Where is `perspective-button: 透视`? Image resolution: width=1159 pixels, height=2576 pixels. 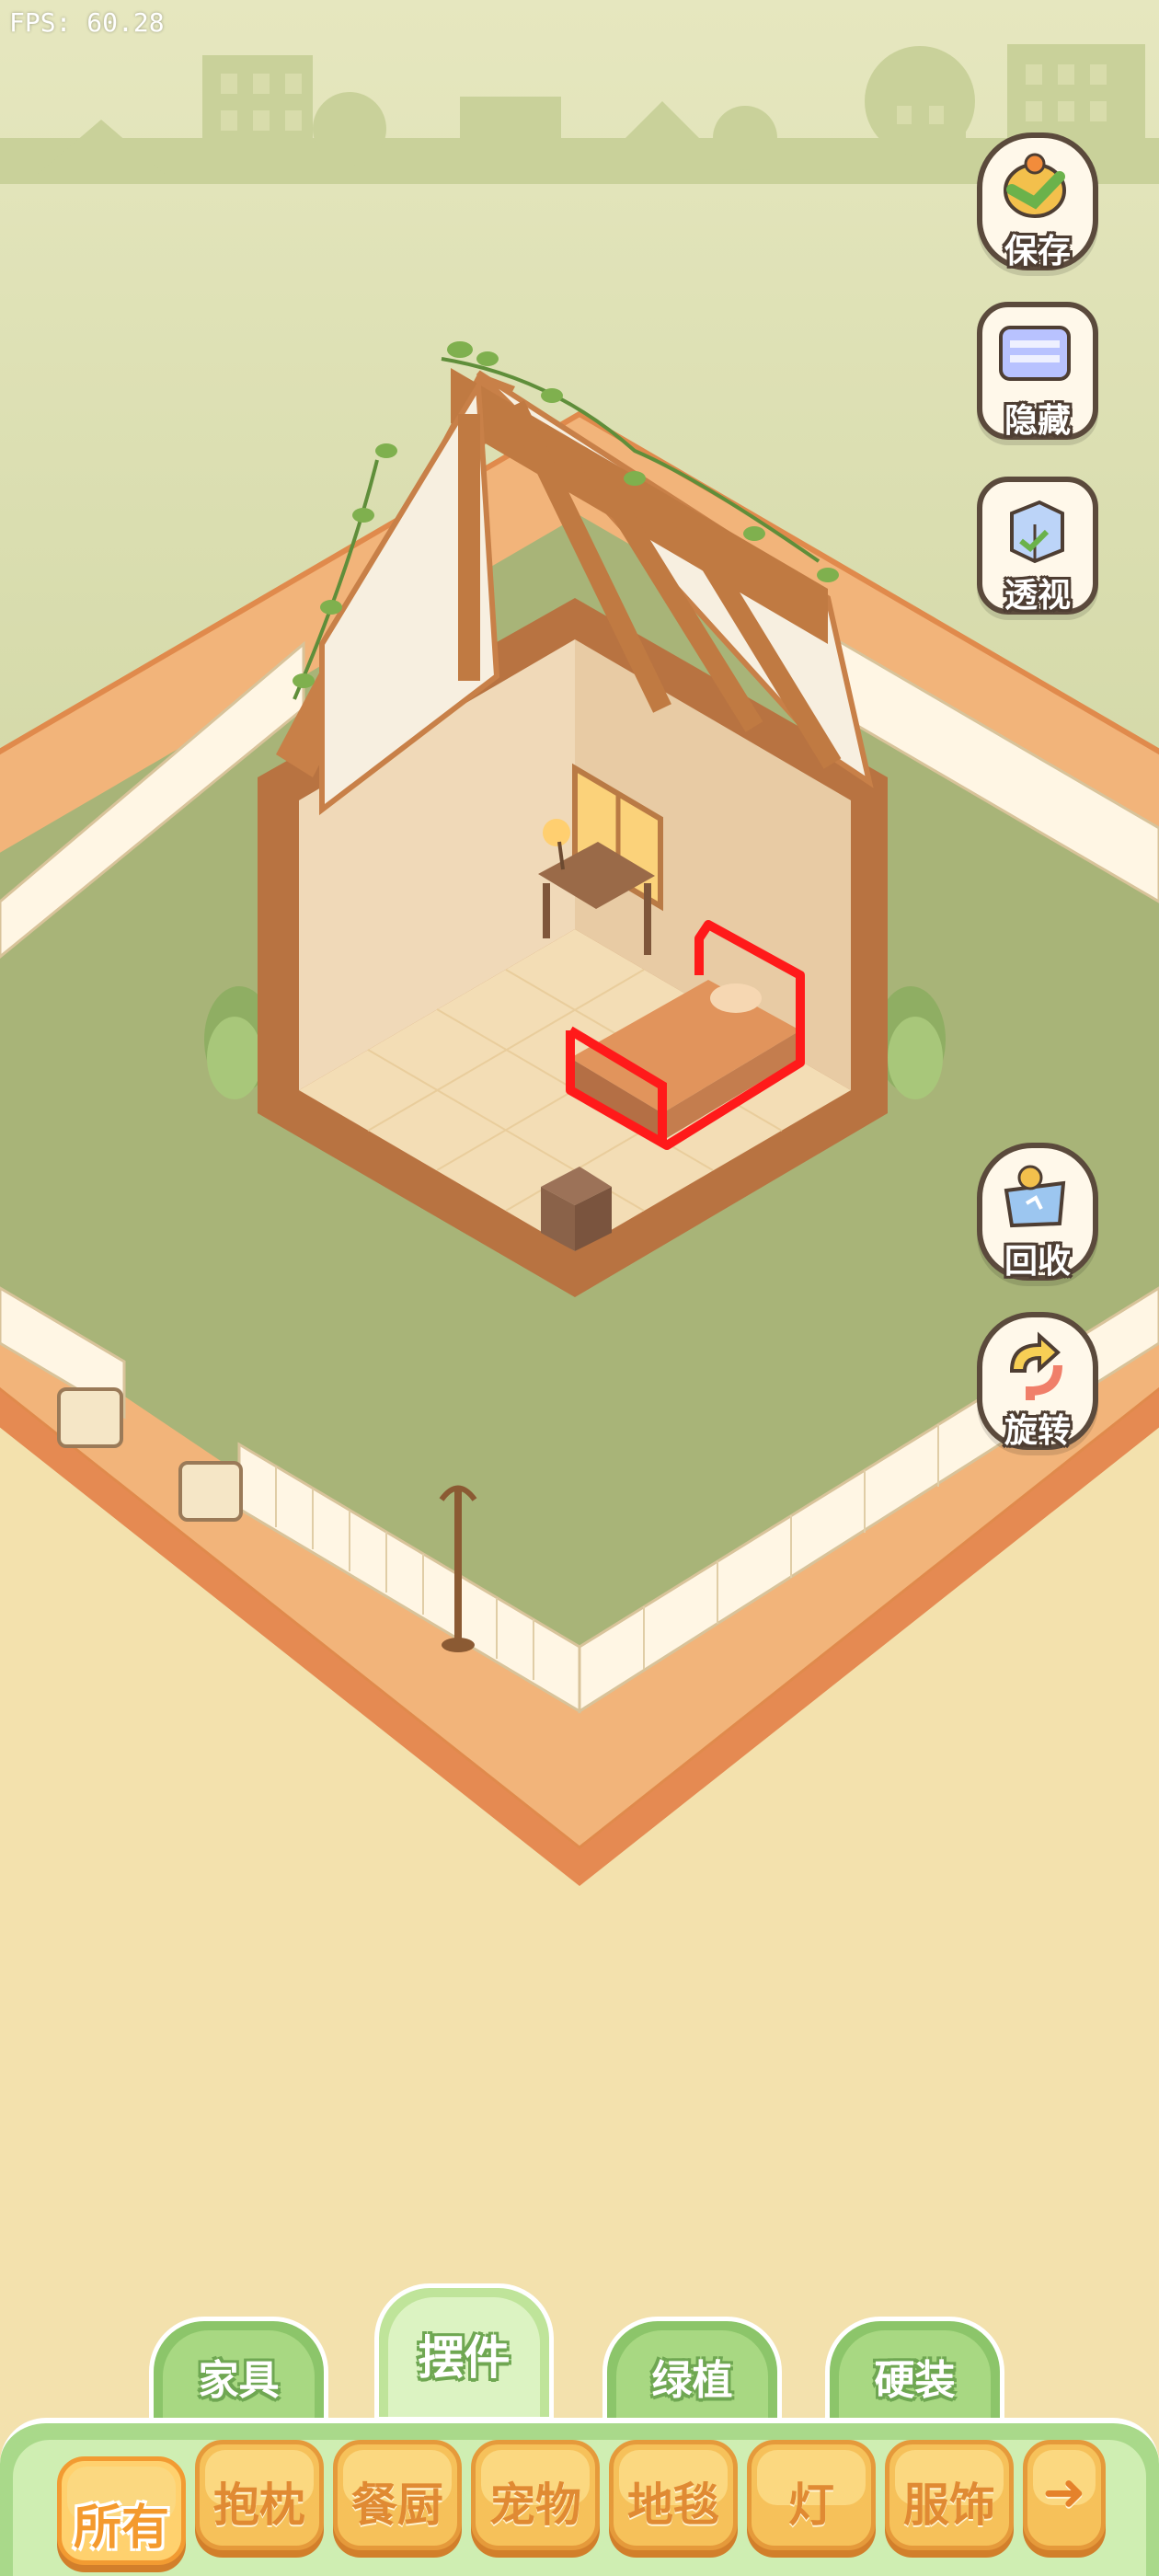 perspective-button: 透视 is located at coordinates (1037, 550).